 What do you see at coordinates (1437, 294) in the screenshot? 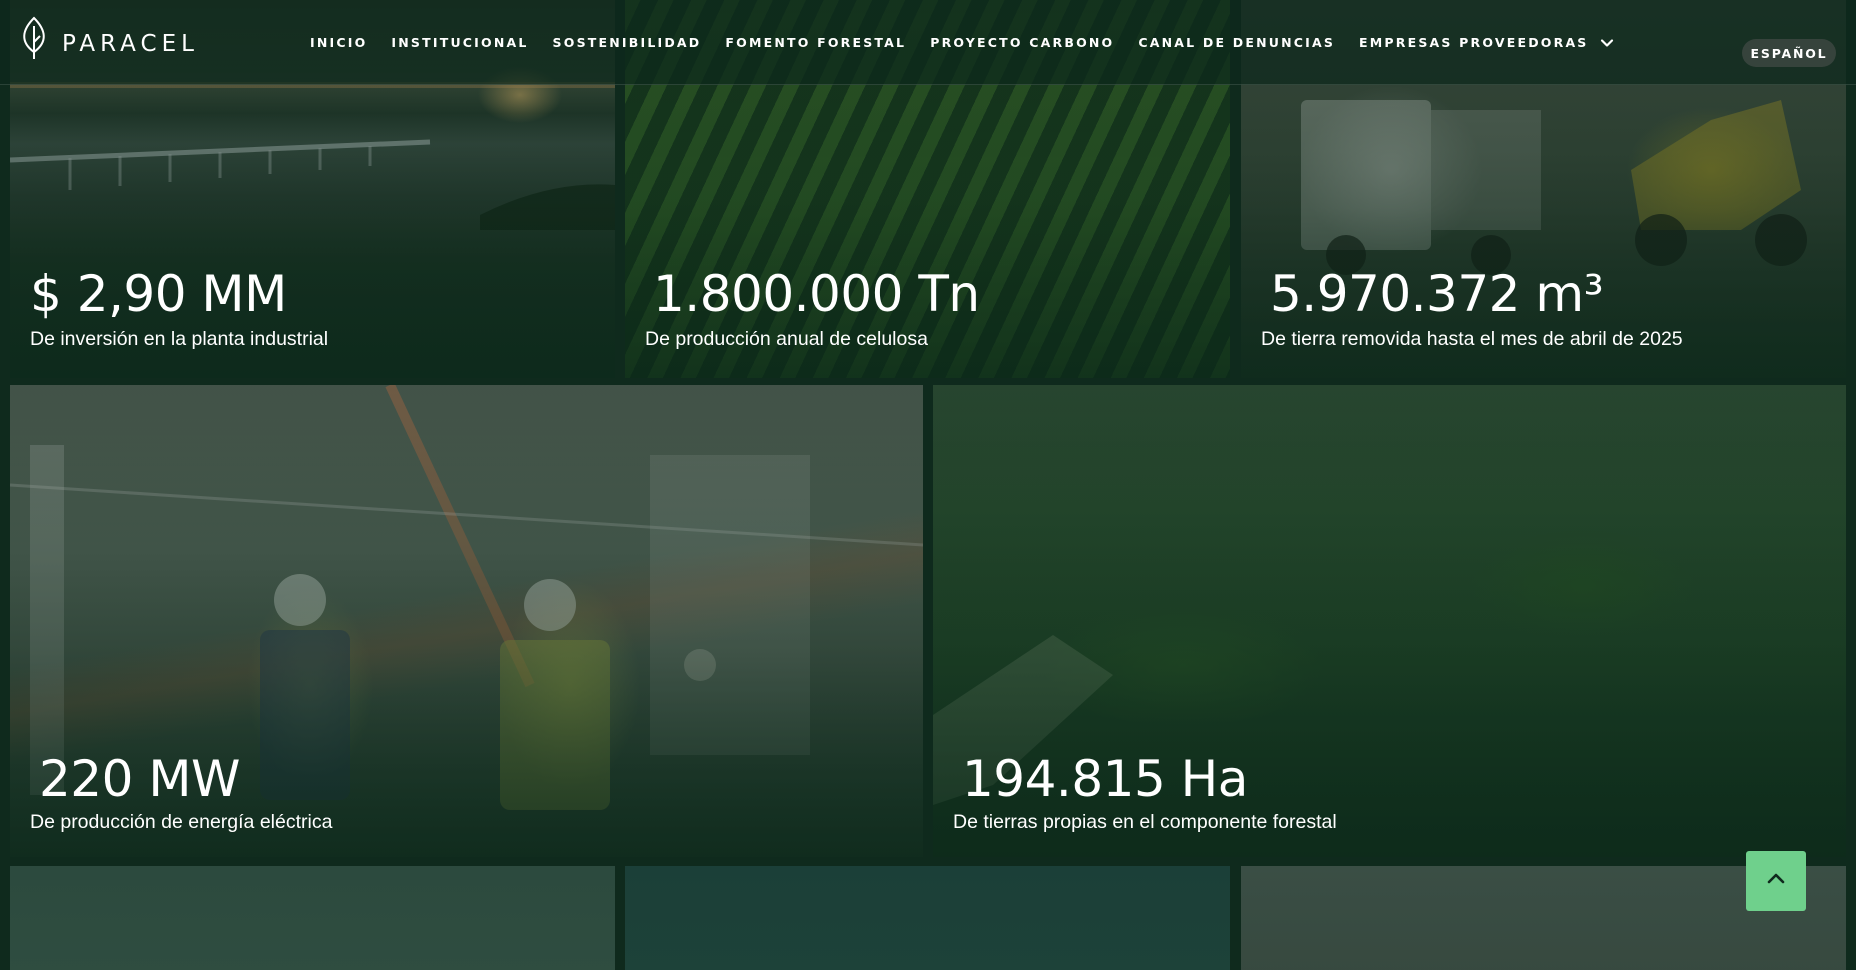
I see `stat-value: 5.970.372 m³` at bounding box center [1437, 294].